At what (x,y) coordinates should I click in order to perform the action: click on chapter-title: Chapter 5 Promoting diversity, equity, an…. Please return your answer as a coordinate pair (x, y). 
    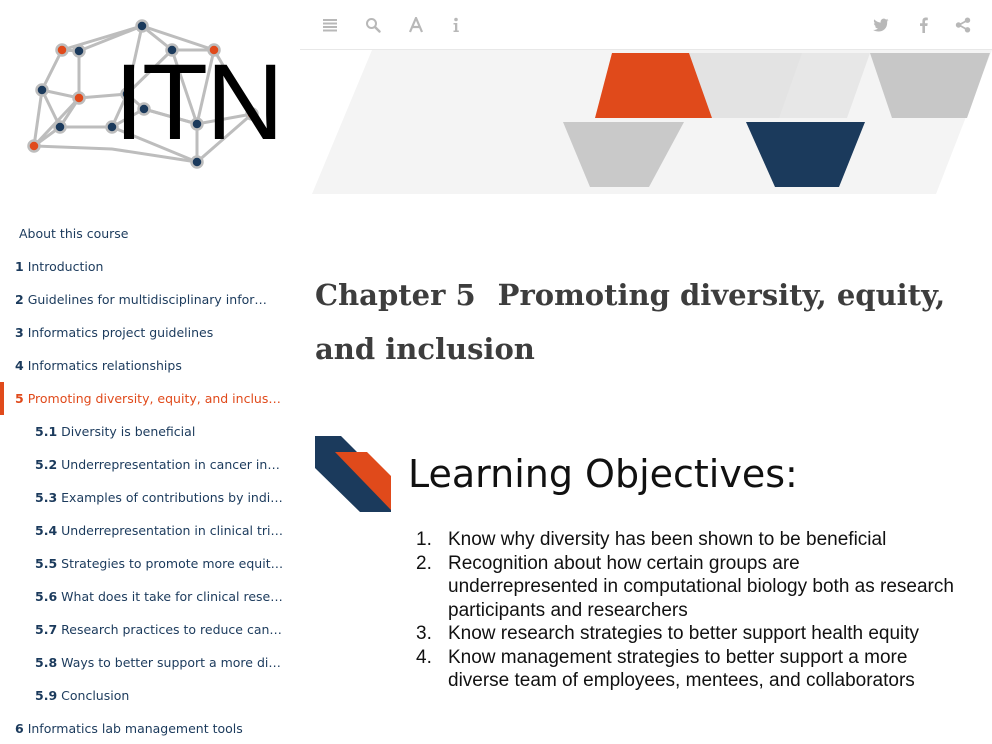
    Looking at the image, I should click on (635, 322).